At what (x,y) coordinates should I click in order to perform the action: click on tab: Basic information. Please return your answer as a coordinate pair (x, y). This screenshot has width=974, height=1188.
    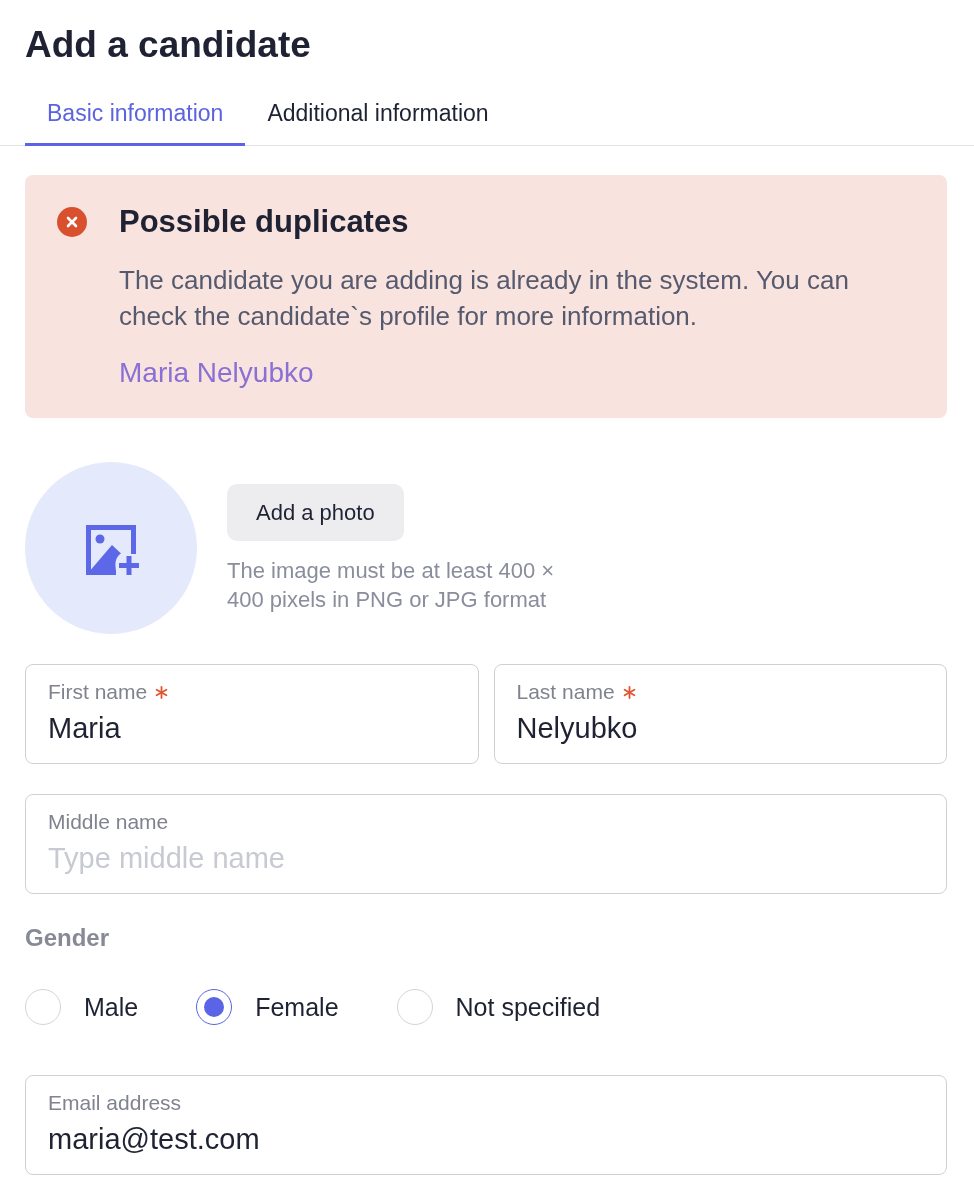
    Looking at the image, I should click on (135, 113).